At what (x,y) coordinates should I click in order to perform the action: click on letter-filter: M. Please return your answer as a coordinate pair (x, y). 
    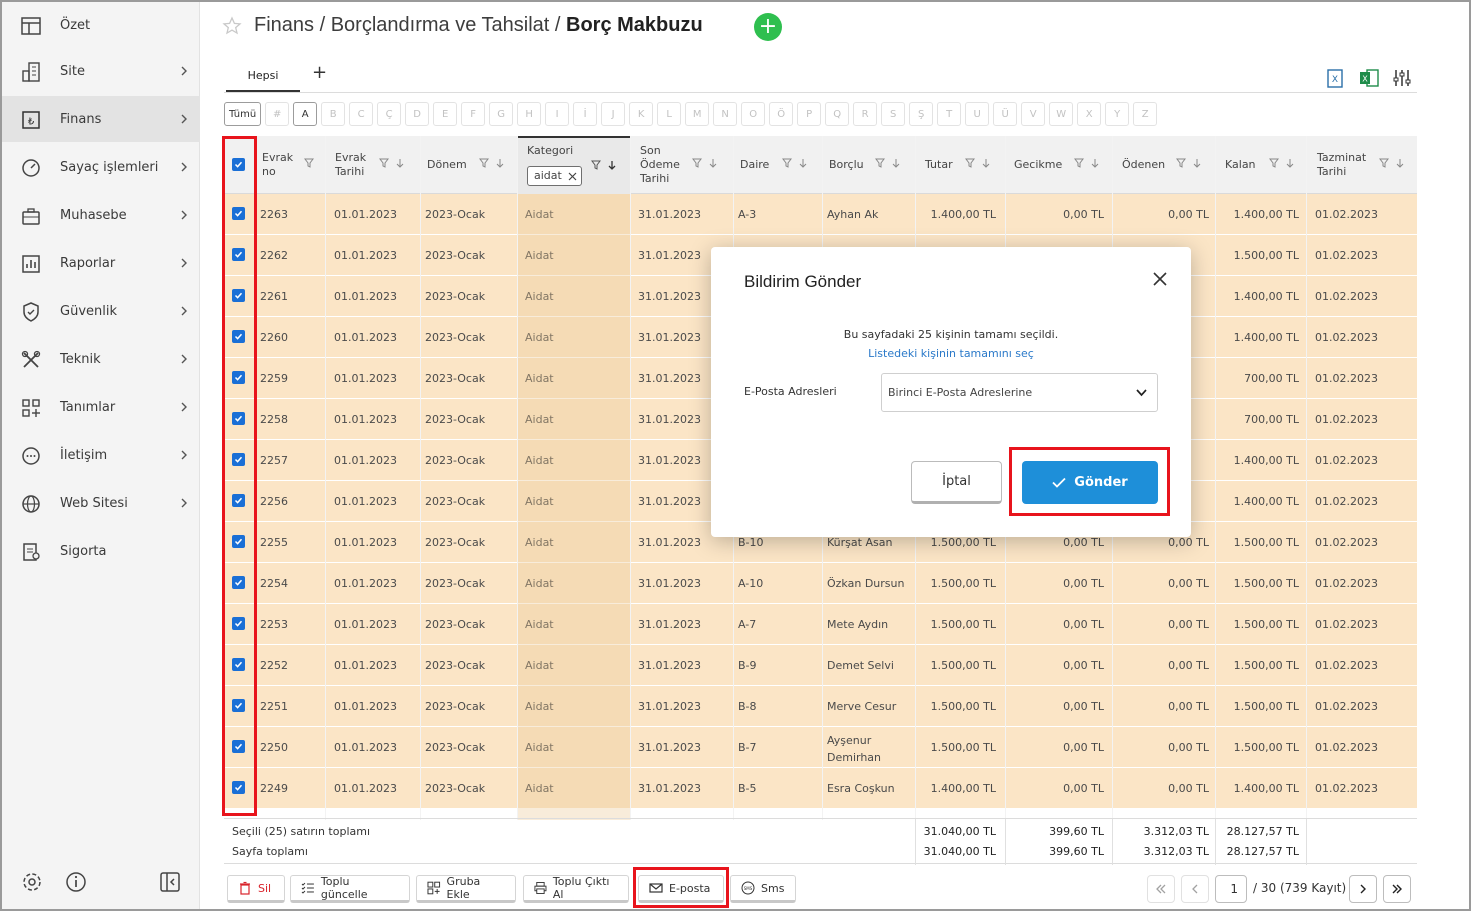
    Looking at the image, I should click on (697, 114).